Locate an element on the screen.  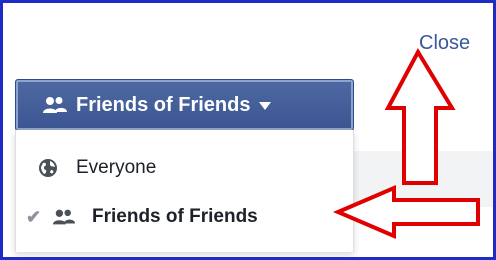
caret-down-icon is located at coordinates (265, 106).